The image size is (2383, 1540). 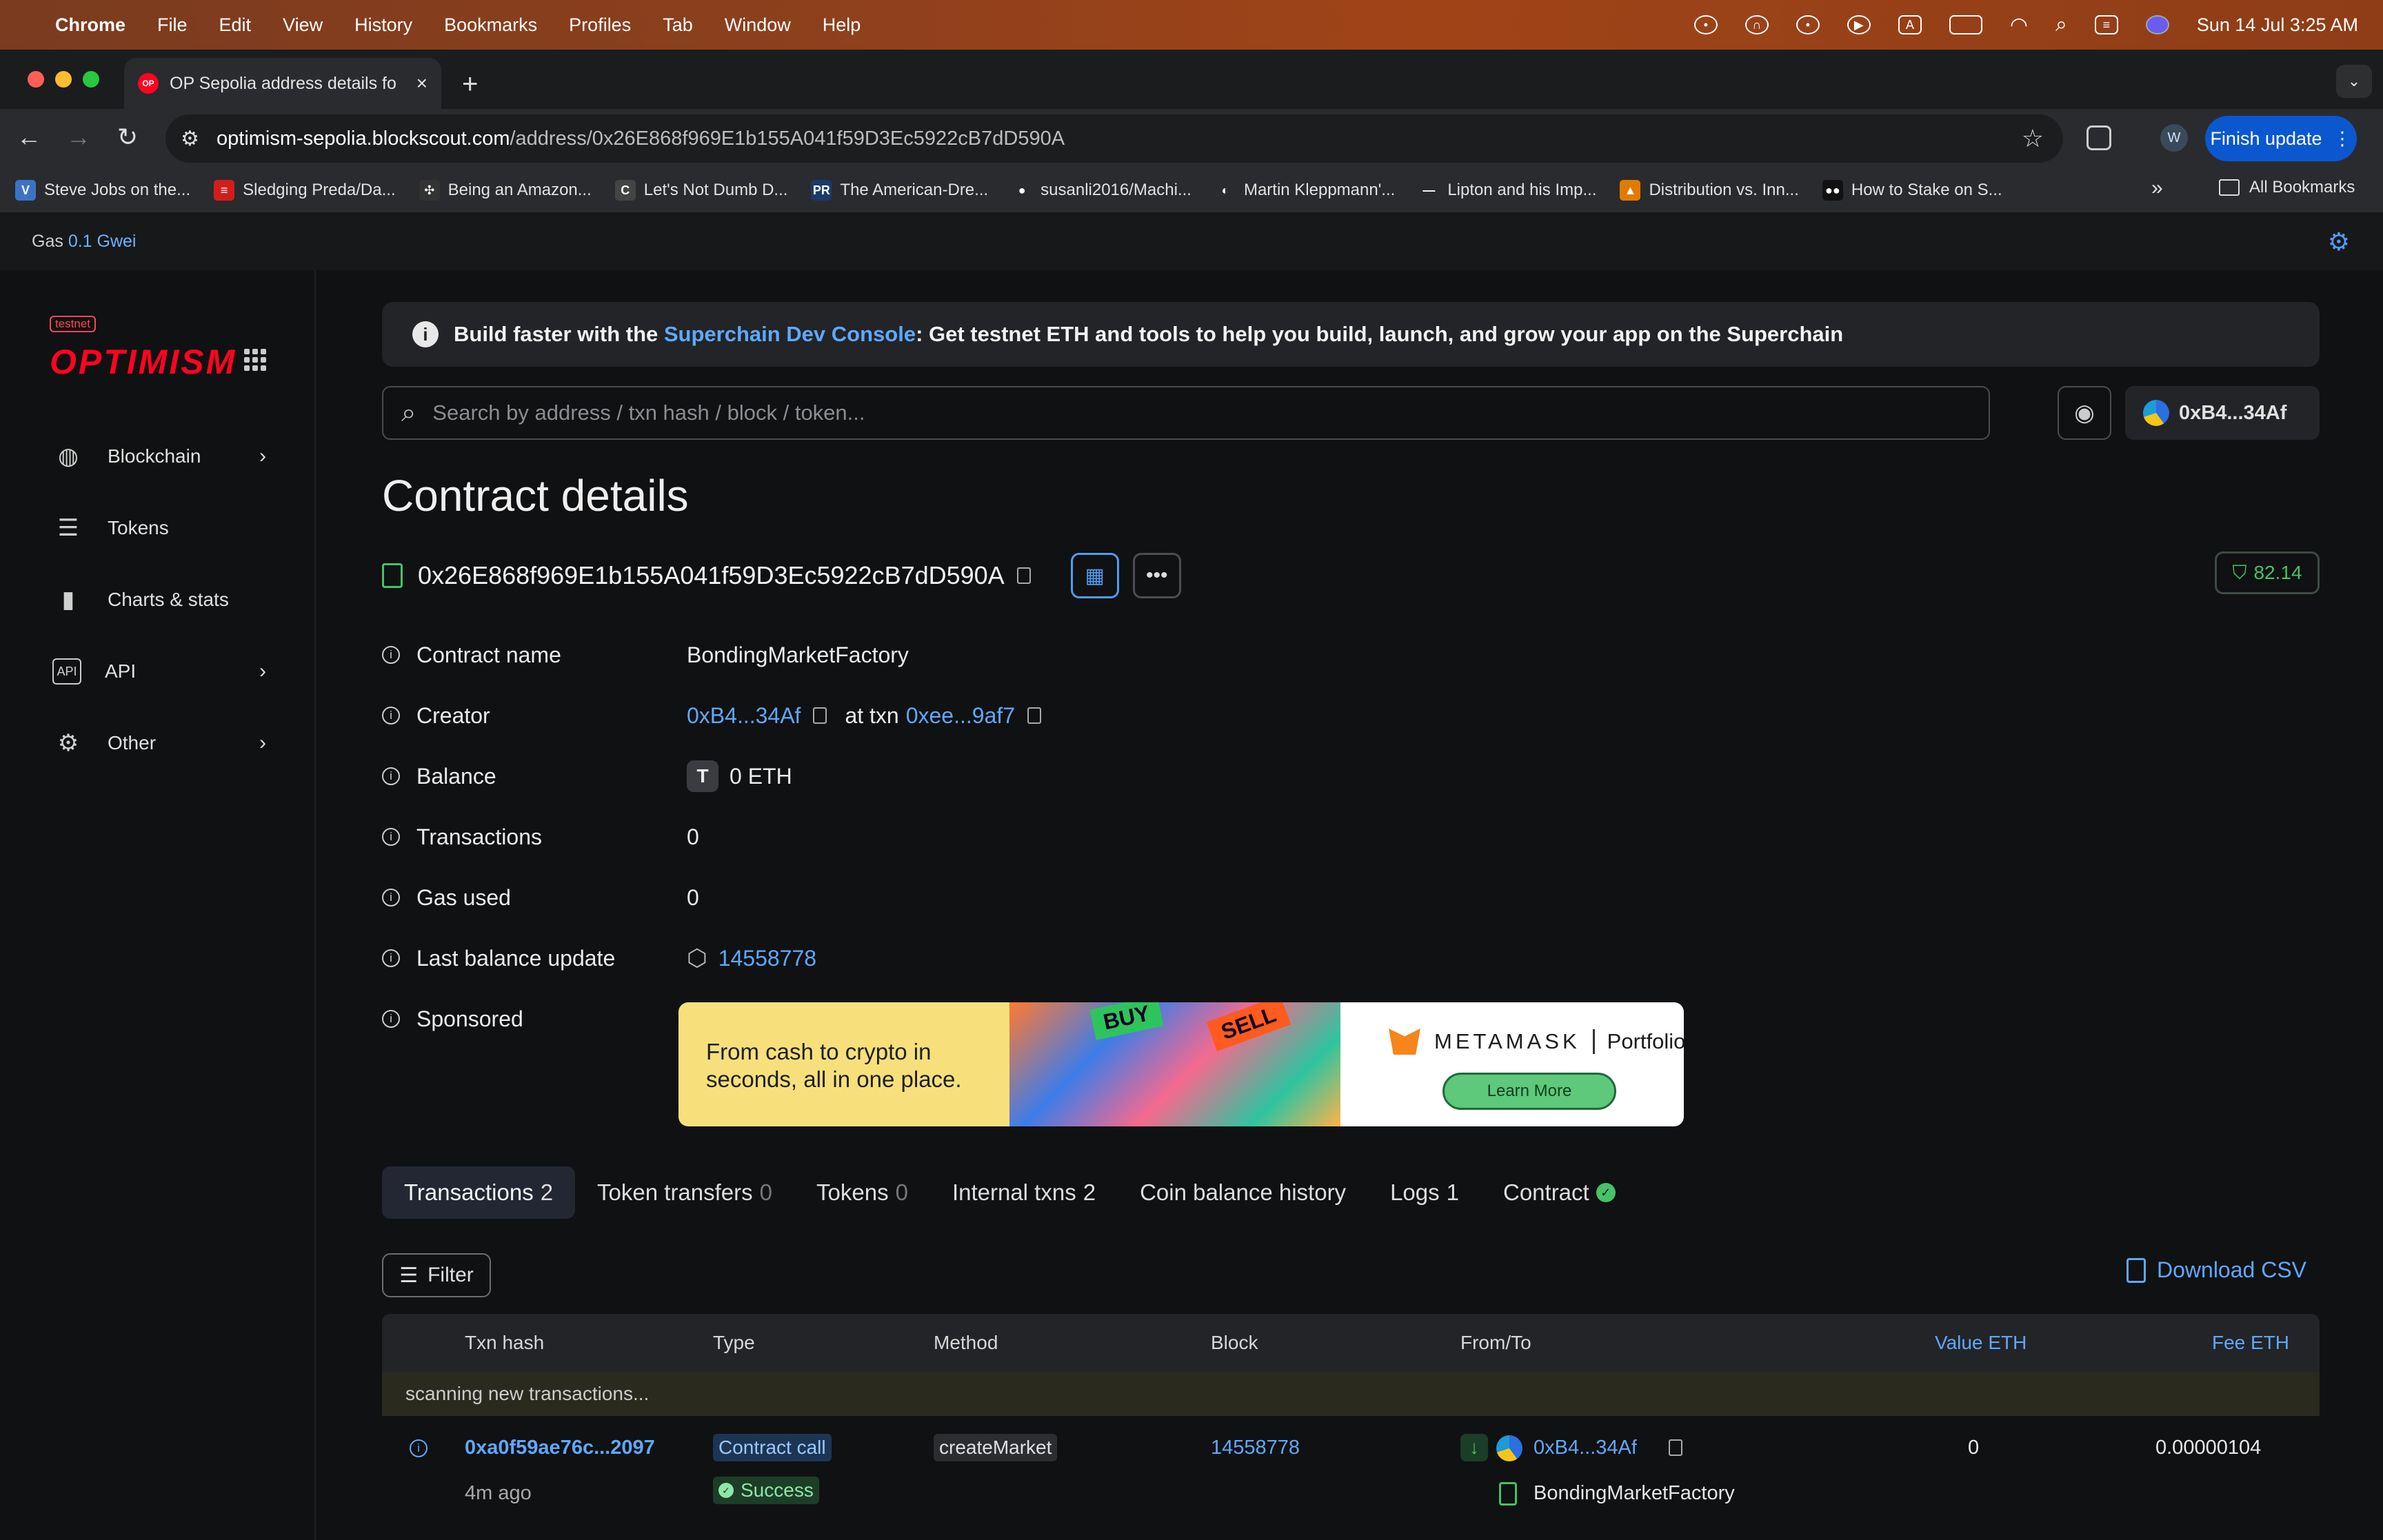 I want to click on all-bookmarks: All Bookmarks, so click(x=2287, y=188).